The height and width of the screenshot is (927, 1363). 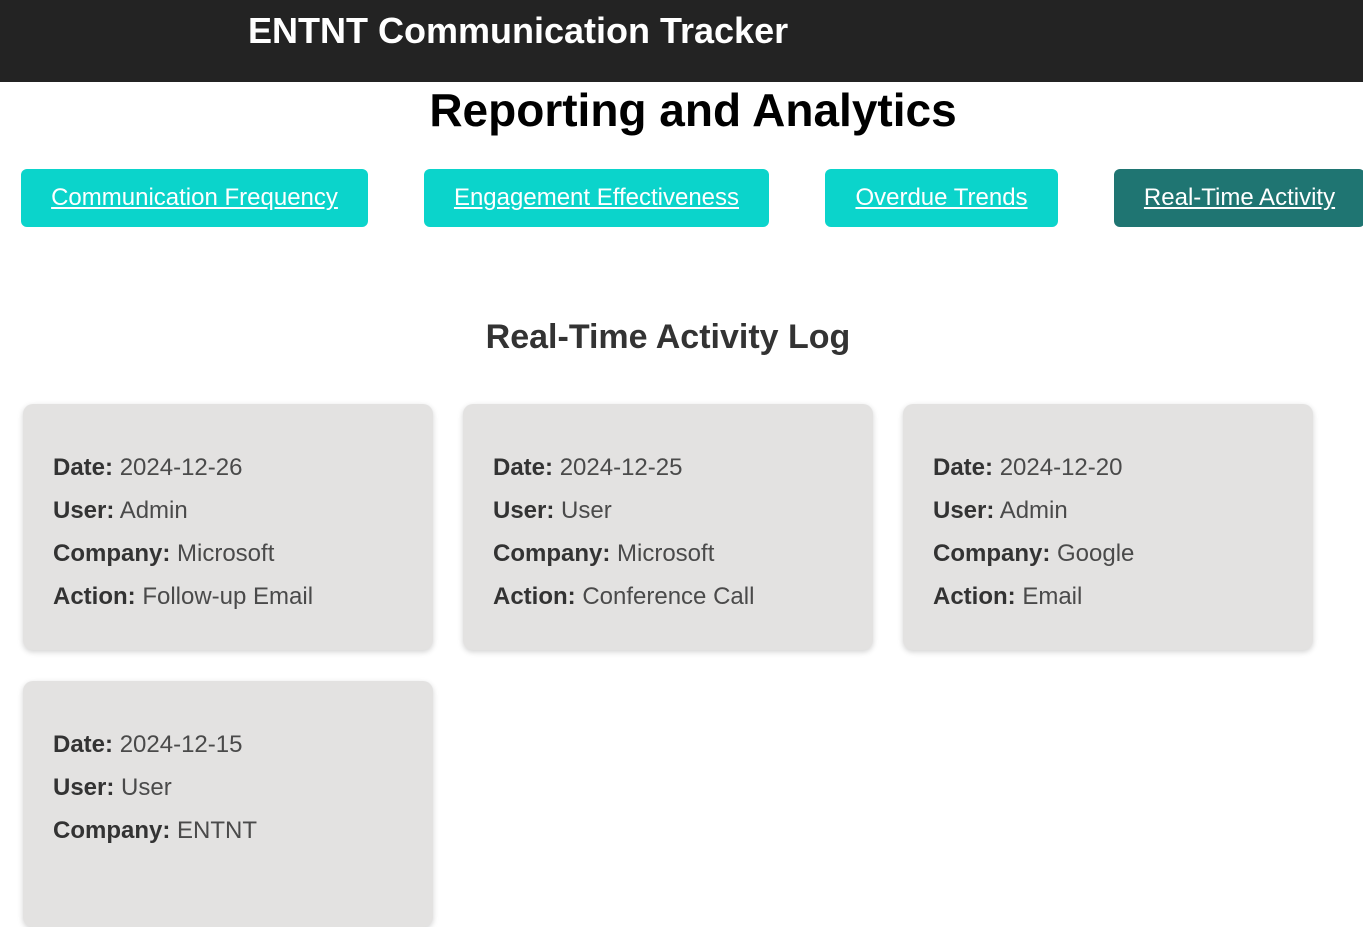 What do you see at coordinates (1238, 198) in the screenshot?
I see `tab-real-time-activity: Real-Time Activity` at bounding box center [1238, 198].